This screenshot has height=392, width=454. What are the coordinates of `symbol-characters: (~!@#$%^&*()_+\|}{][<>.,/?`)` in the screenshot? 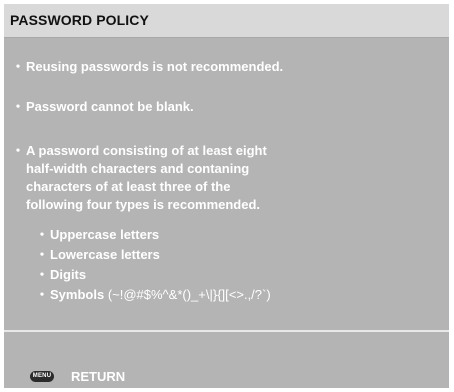 It's located at (189, 294).